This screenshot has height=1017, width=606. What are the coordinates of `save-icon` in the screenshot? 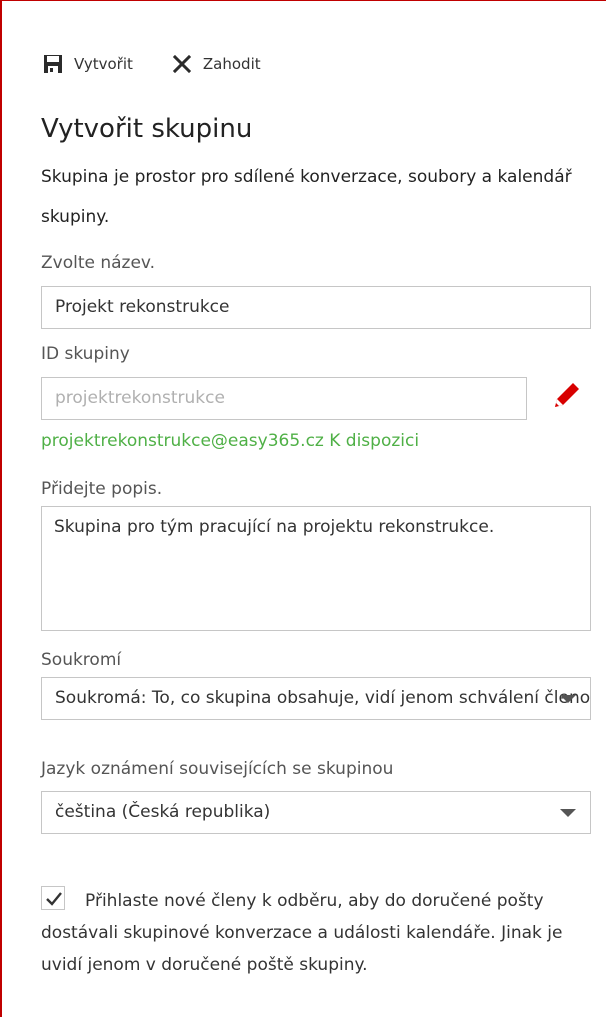 It's located at (53, 64).